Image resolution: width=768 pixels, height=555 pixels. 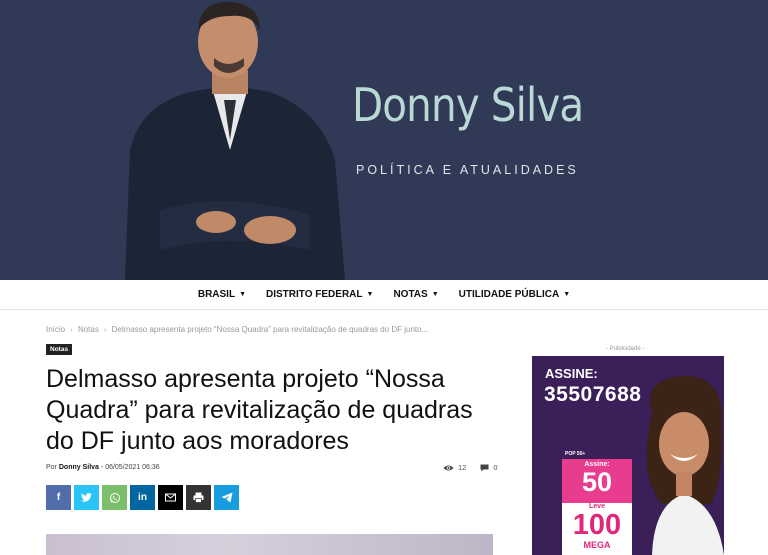 What do you see at coordinates (509, 294) in the screenshot?
I see `nav-item-label: UTILIDADE PÚBLICA` at bounding box center [509, 294].